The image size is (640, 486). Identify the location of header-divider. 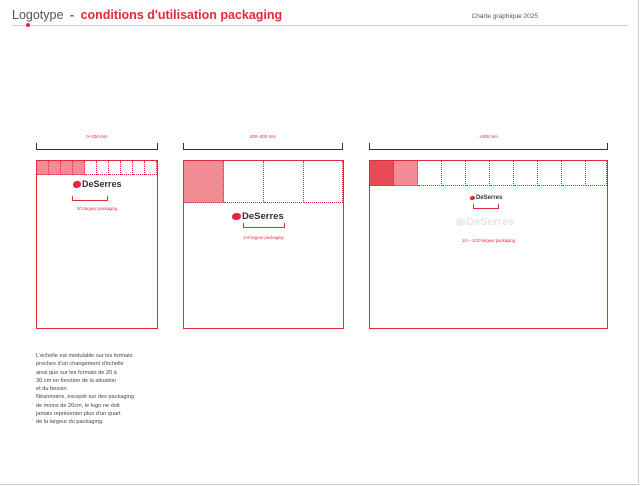
(320, 25).